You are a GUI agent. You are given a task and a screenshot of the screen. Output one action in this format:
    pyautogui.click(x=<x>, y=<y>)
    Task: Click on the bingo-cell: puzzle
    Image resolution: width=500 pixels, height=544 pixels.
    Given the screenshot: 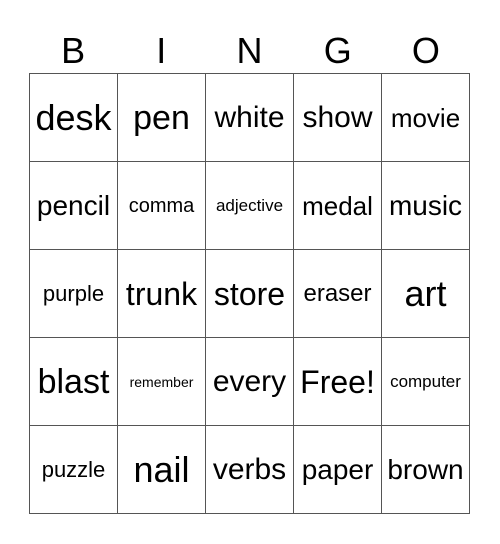 What is the action you would take?
    pyautogui.click(x=74, y=470)
    